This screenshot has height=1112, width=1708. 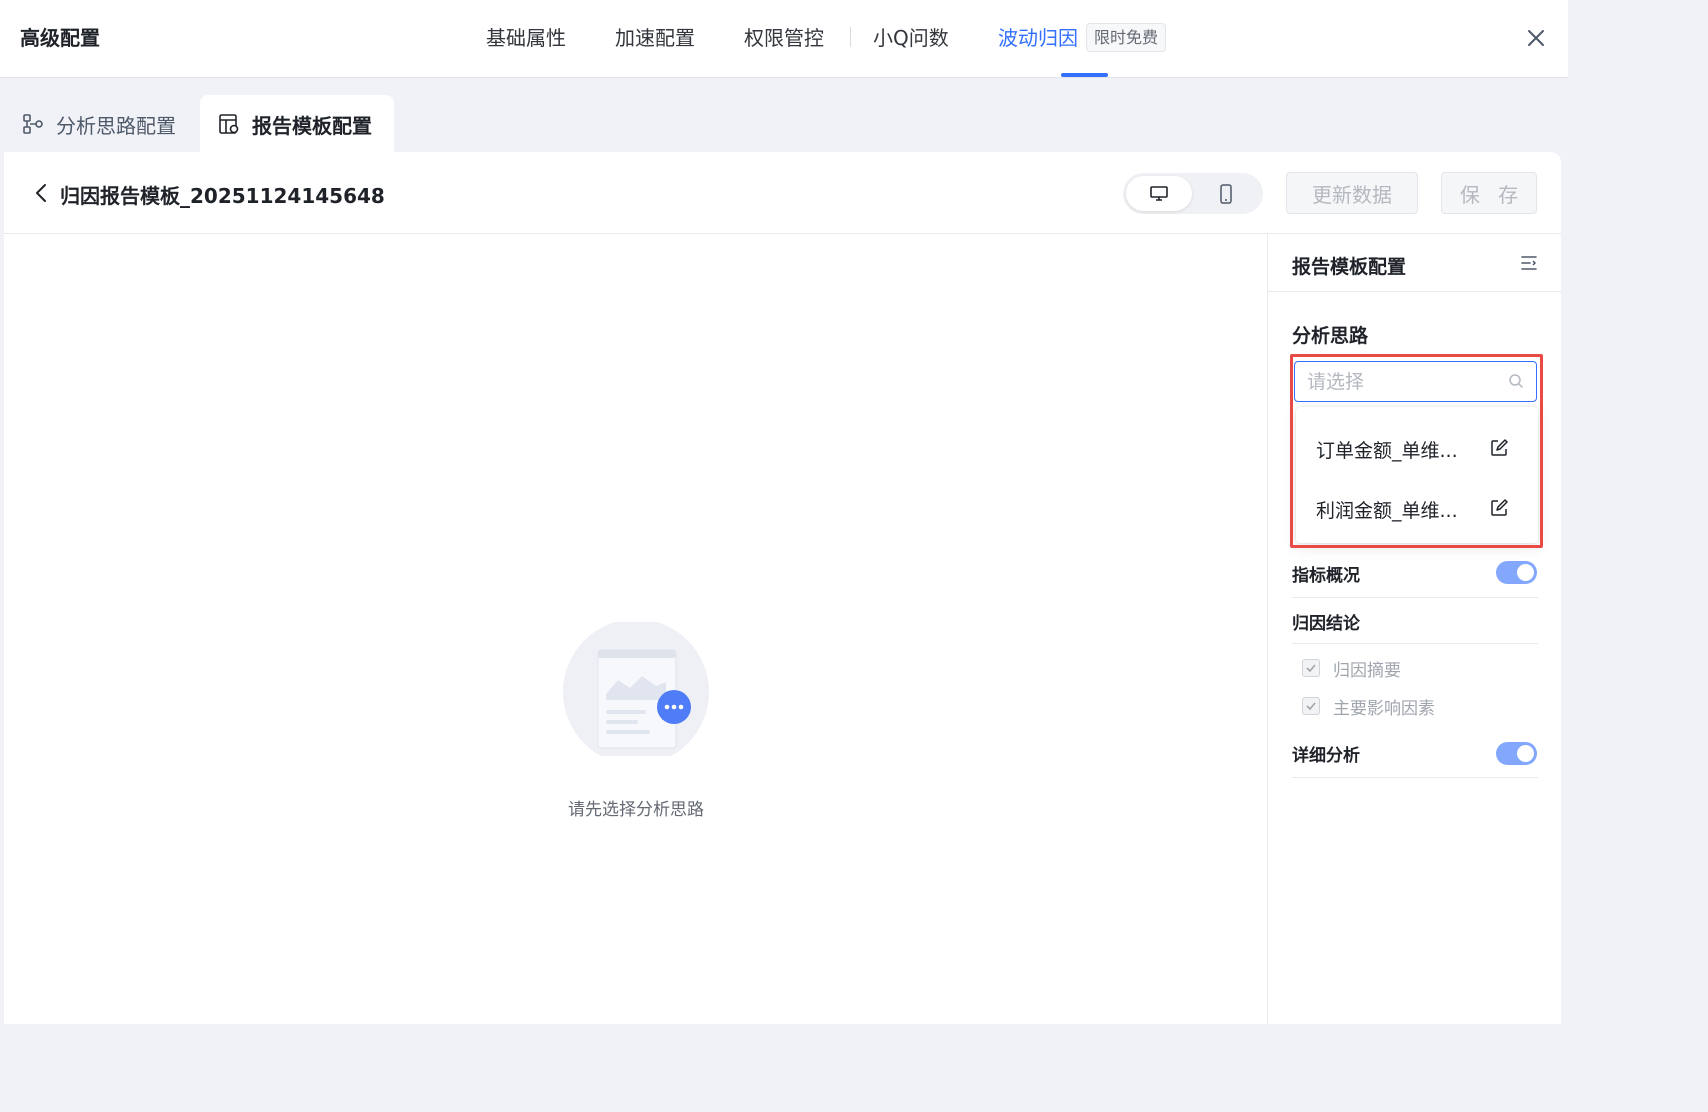 What do you see at coordinates (1516, 572) in the screenshot?
I see `overview-toggle` at bounding box center [1516, 572].